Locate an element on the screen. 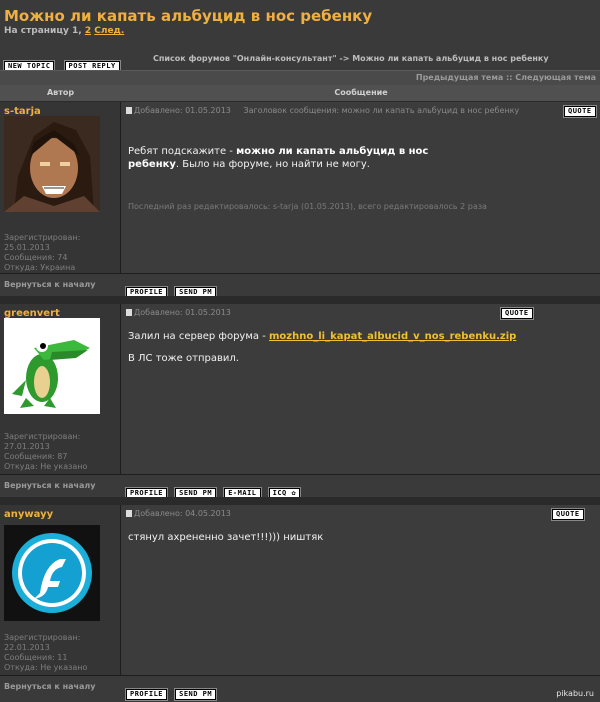 The height and width of the screenshot is (702, 600). message-column-header: Сообщение is located at coordinates (361, 92).